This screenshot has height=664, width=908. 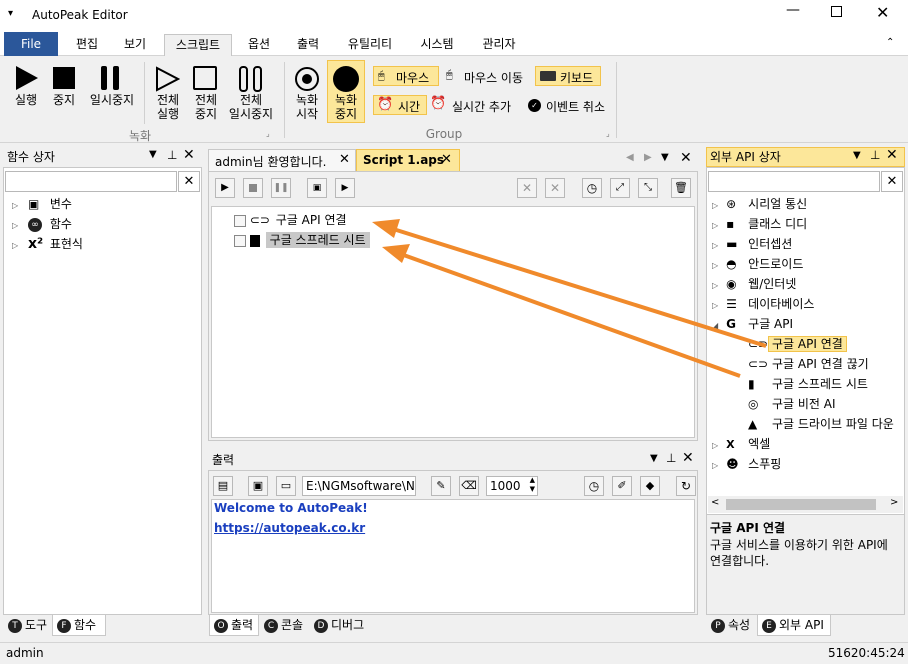 I want to click on paint-bucket-icon: ◆, so click(x=650, y=486).